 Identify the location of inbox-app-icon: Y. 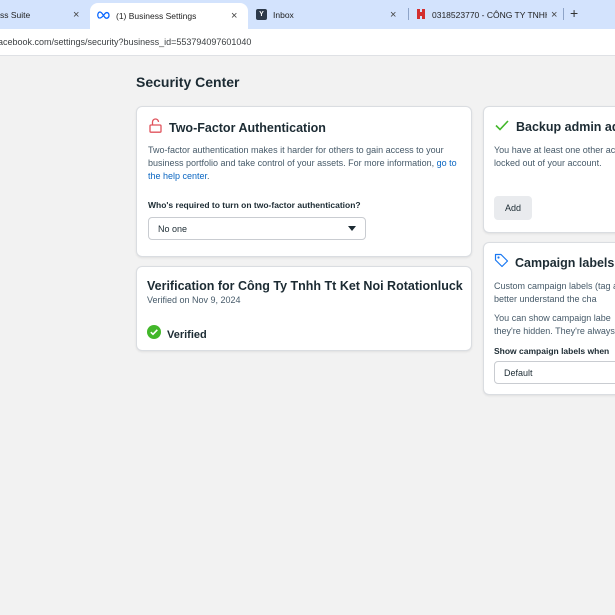
(261, 14).